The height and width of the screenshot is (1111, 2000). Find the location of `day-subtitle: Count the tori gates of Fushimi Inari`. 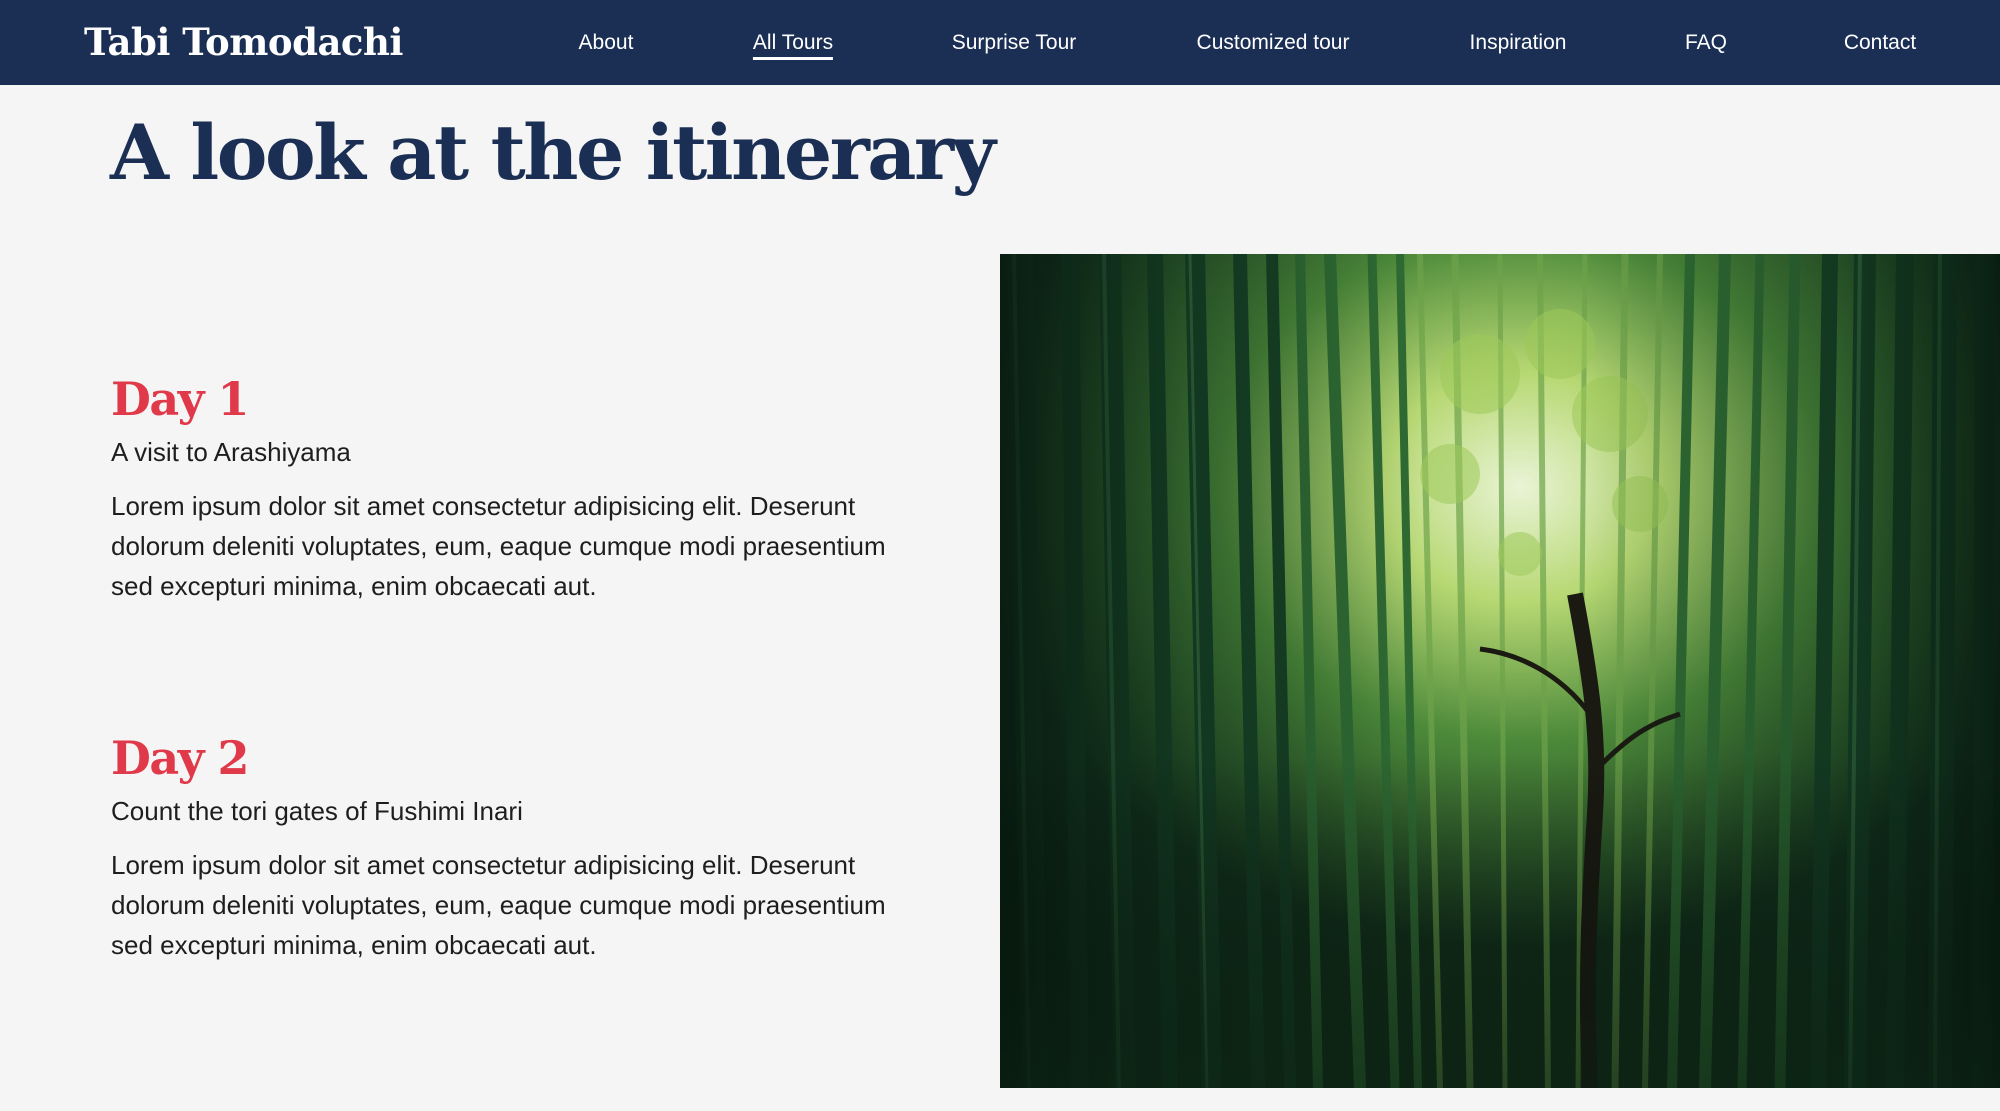

day-subtitle: Count the tori gates of Fushimi Inari is located at coordinates (317, 811).